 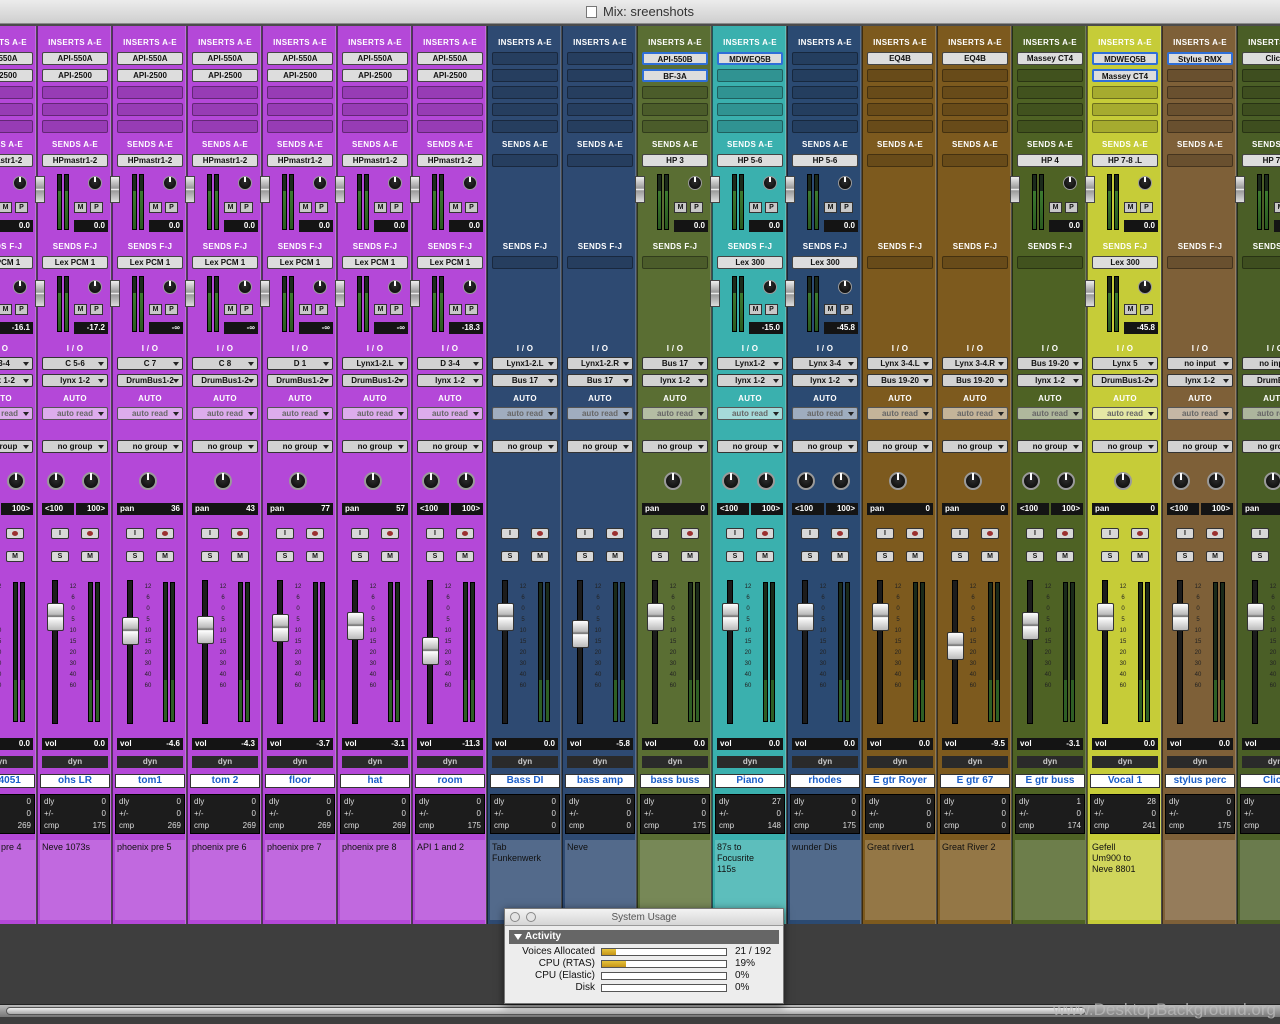 I want to click on track-name: stylus perc, so click(x=1200, y=781).